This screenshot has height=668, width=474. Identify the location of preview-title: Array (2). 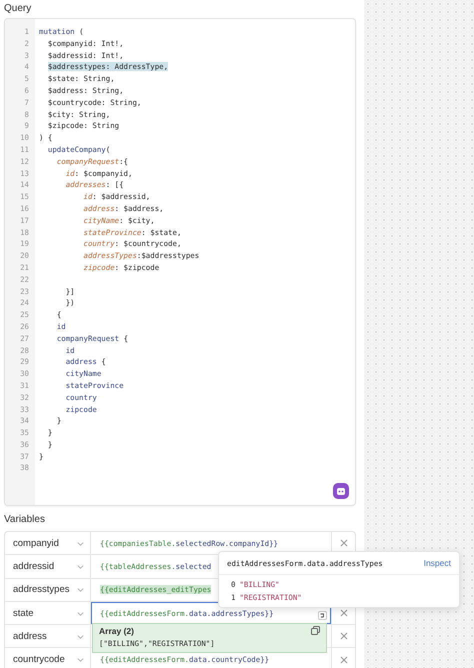
(116, 631).